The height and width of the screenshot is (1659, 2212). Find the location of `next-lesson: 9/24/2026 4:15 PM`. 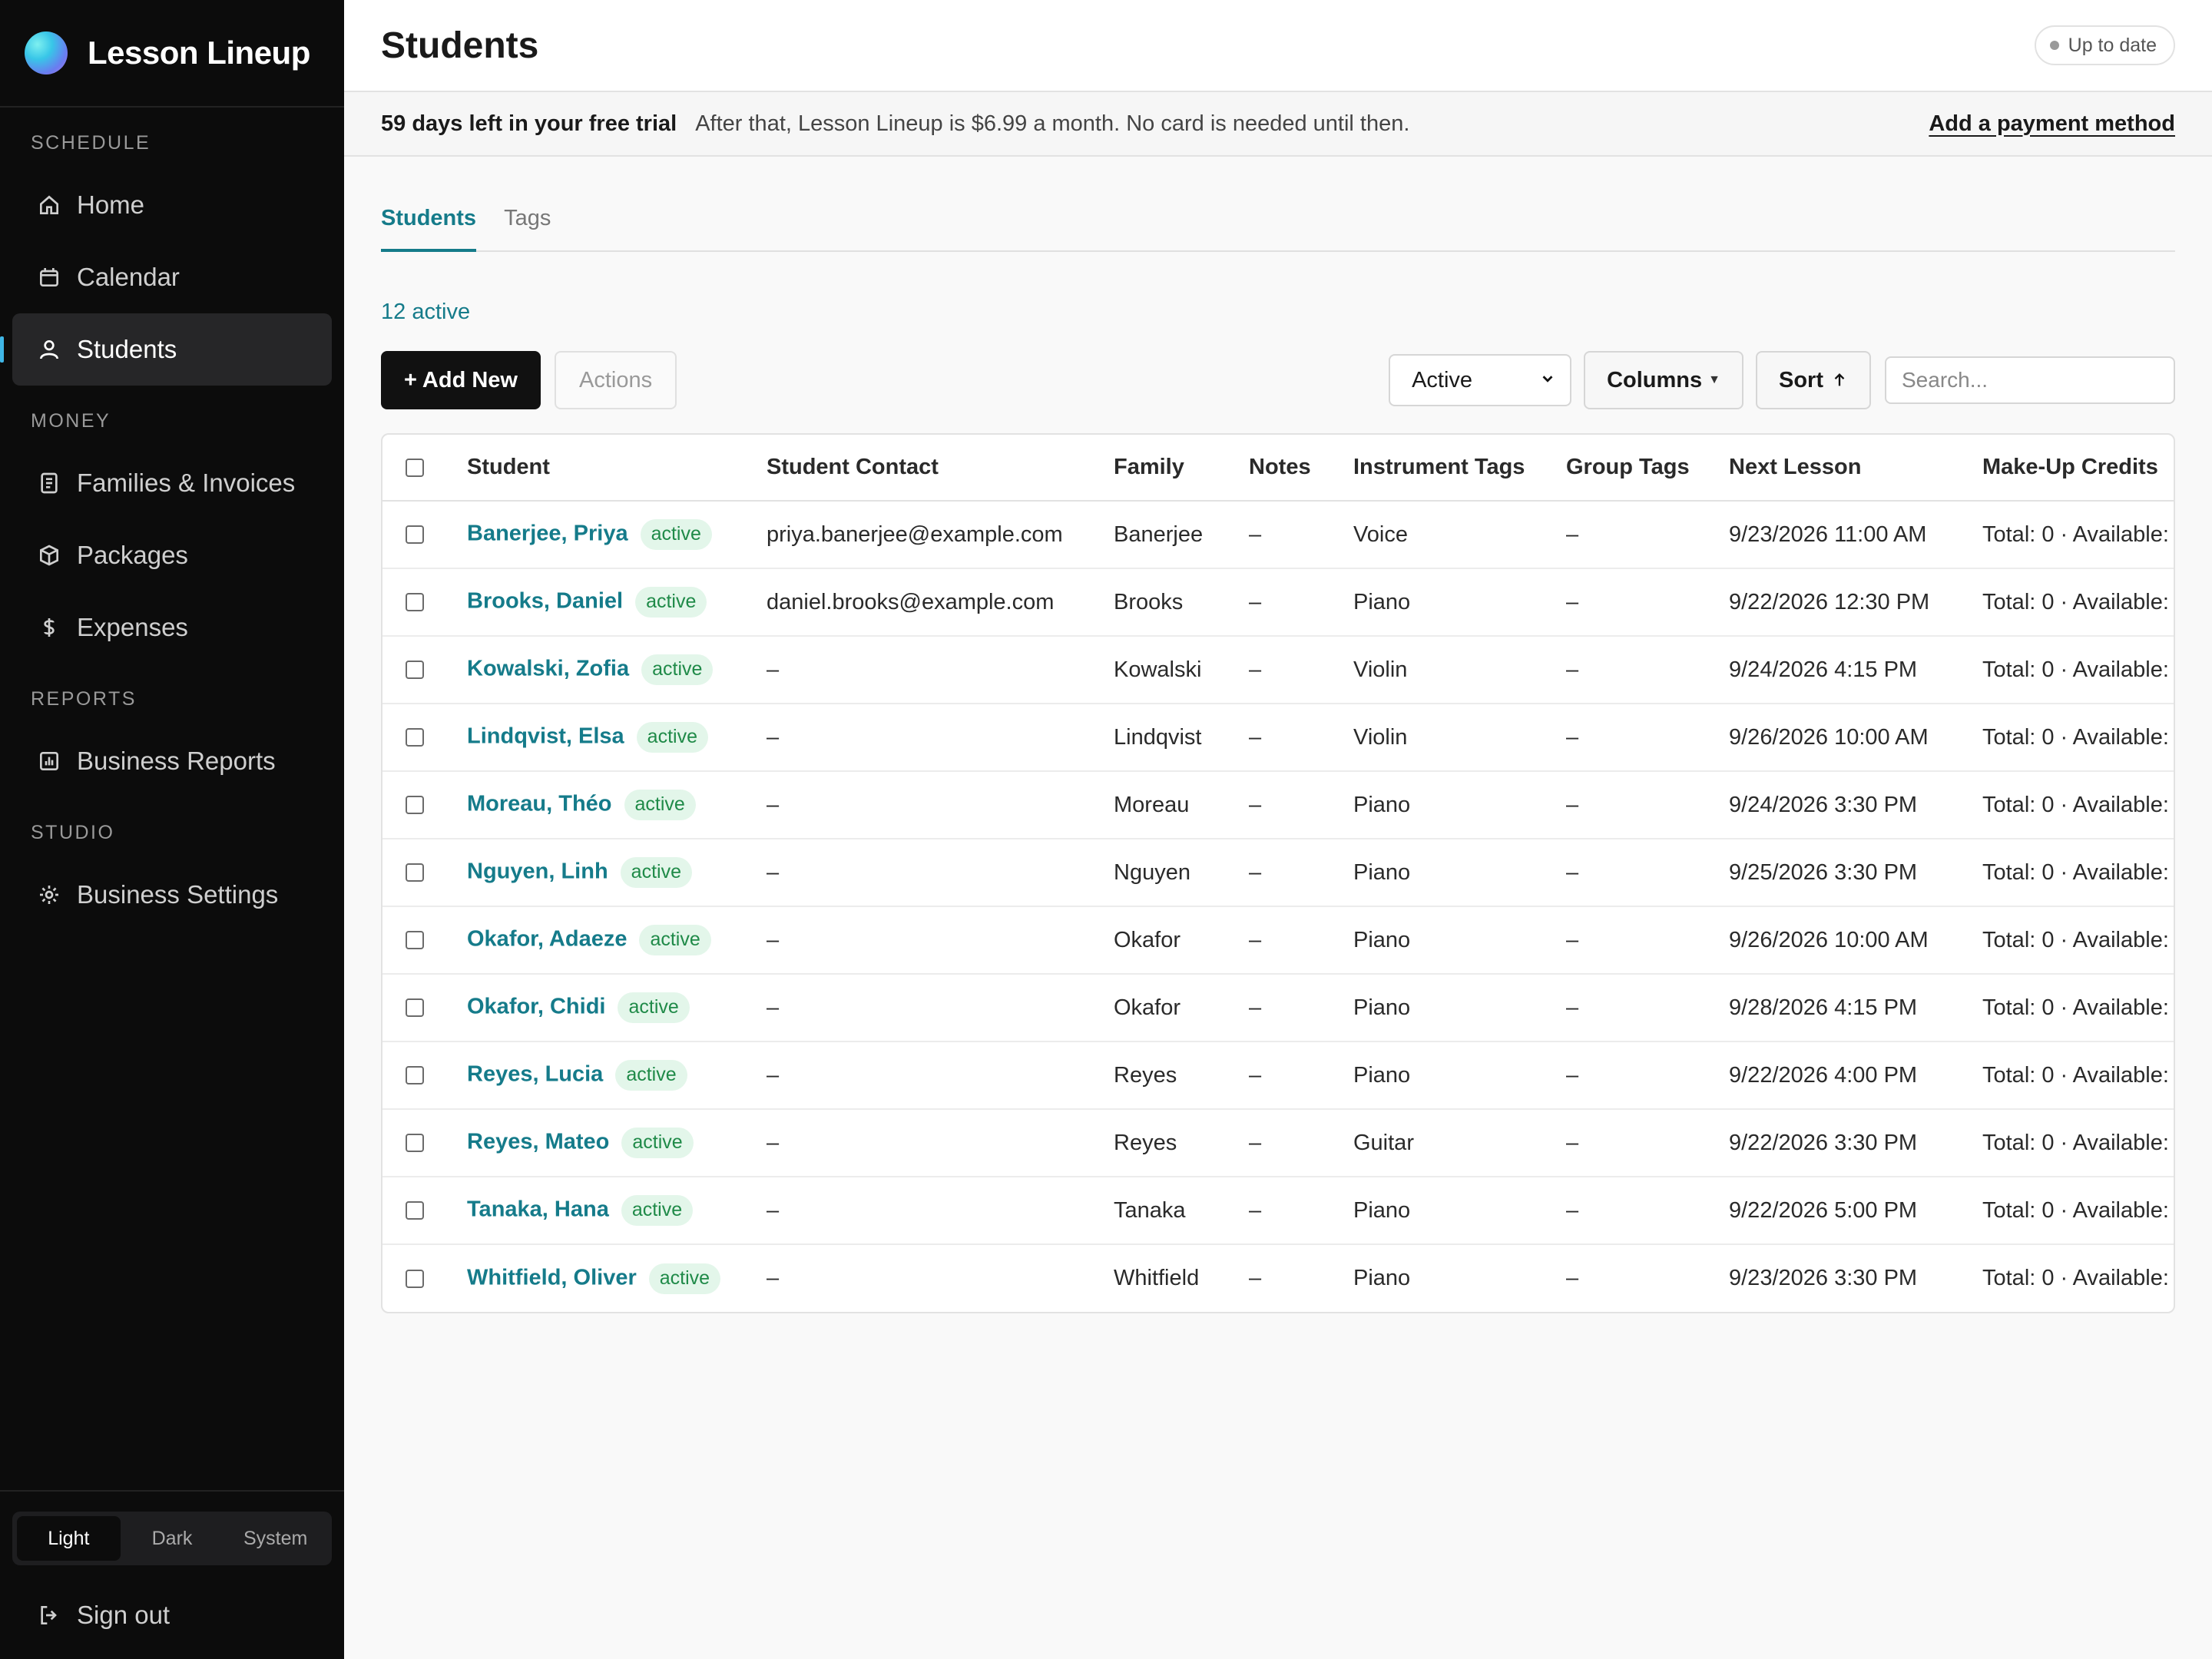

next-lesson: 9/24/2026 4:15 PM is located at coordinates (1855, 670).